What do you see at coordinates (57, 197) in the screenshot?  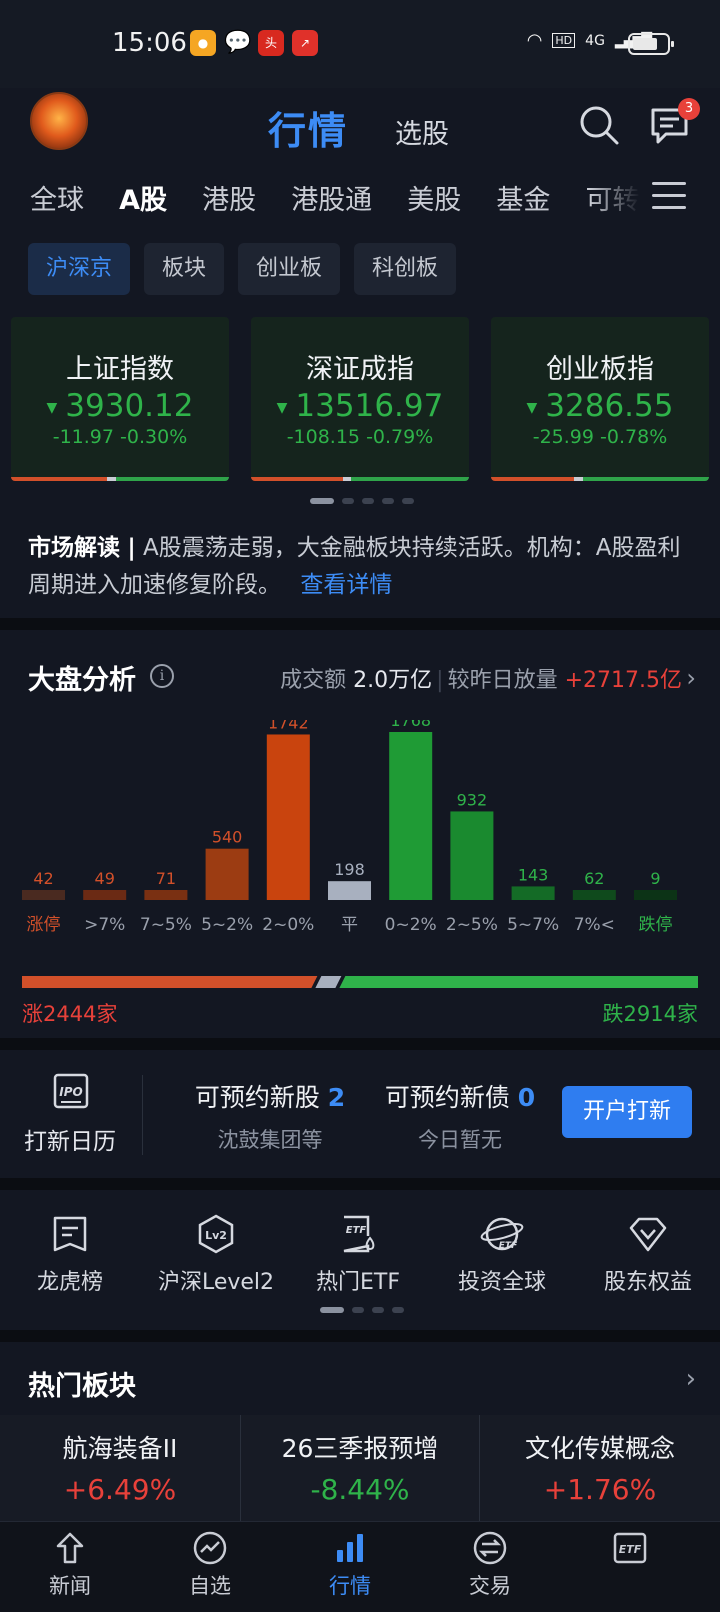 I see `tab-global: 全球` at bounding box center [57, 197].